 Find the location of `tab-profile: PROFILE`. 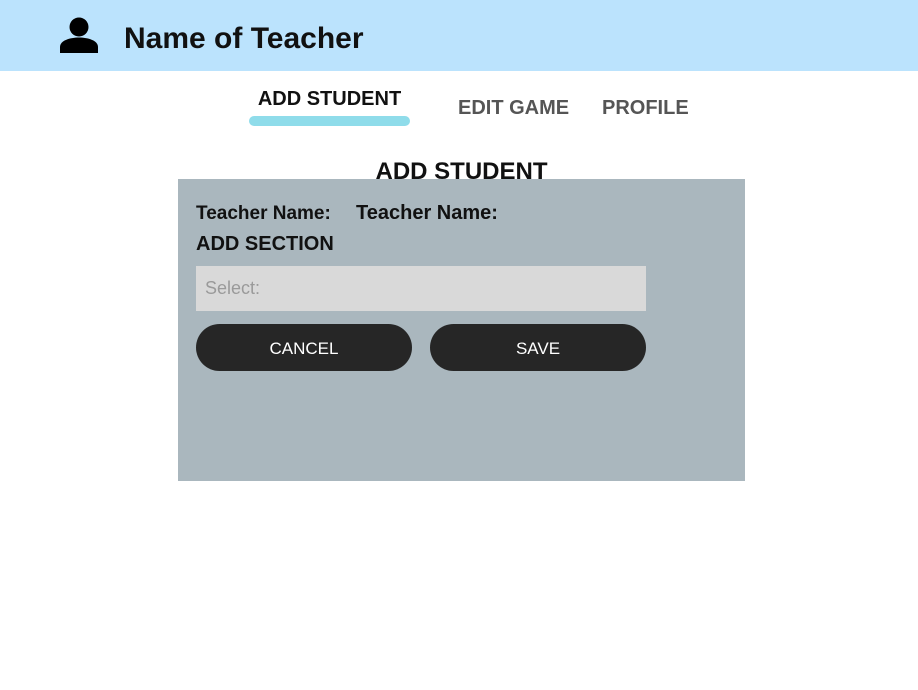

tab-profile: PROFILE is located at coordinates (645, 108).